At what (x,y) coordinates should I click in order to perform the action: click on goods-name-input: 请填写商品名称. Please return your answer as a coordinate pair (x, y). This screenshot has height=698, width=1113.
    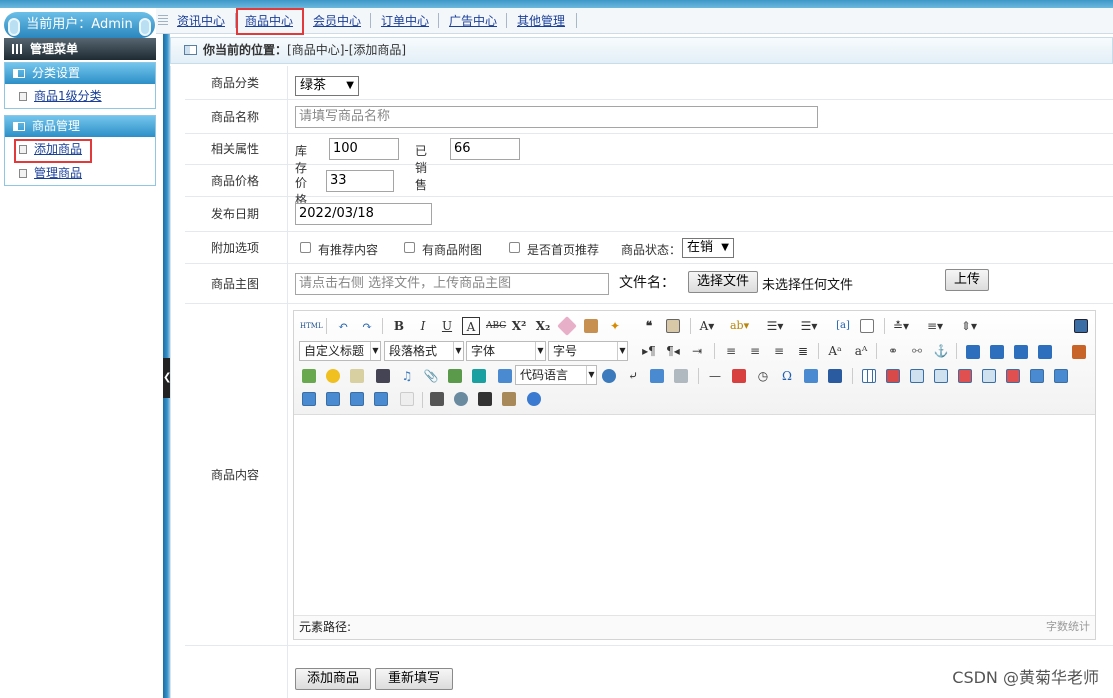
    Looking at the image, I should click on (556, 117).